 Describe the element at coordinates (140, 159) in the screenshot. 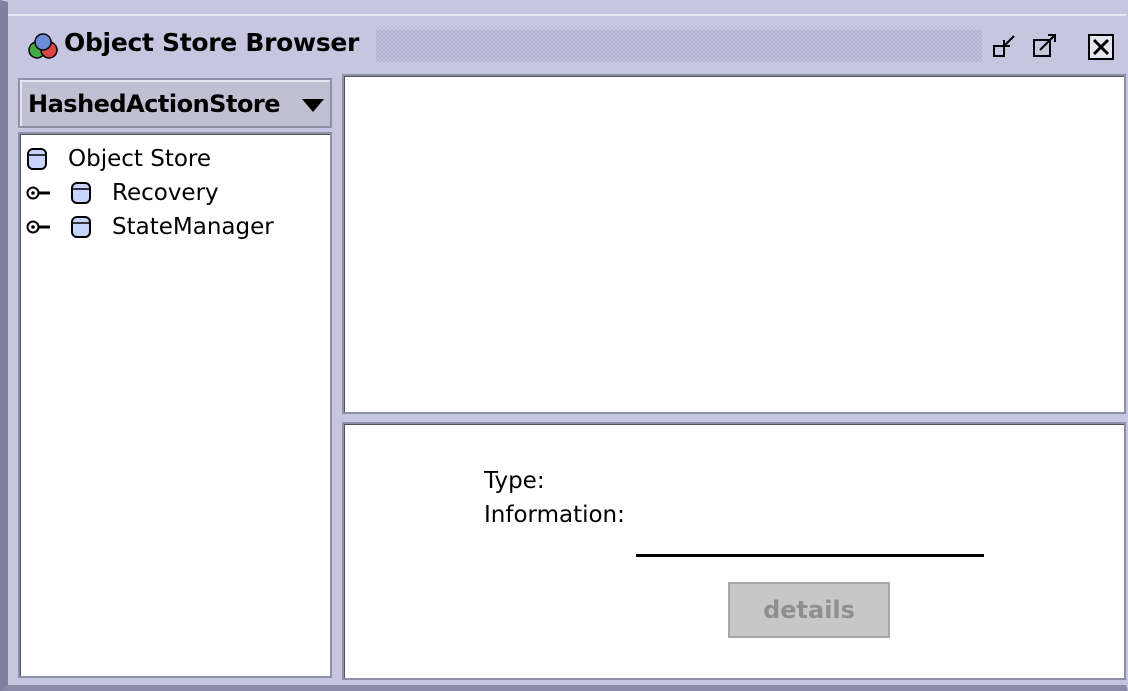

I see `tree-node-label: Object Store` at that location.